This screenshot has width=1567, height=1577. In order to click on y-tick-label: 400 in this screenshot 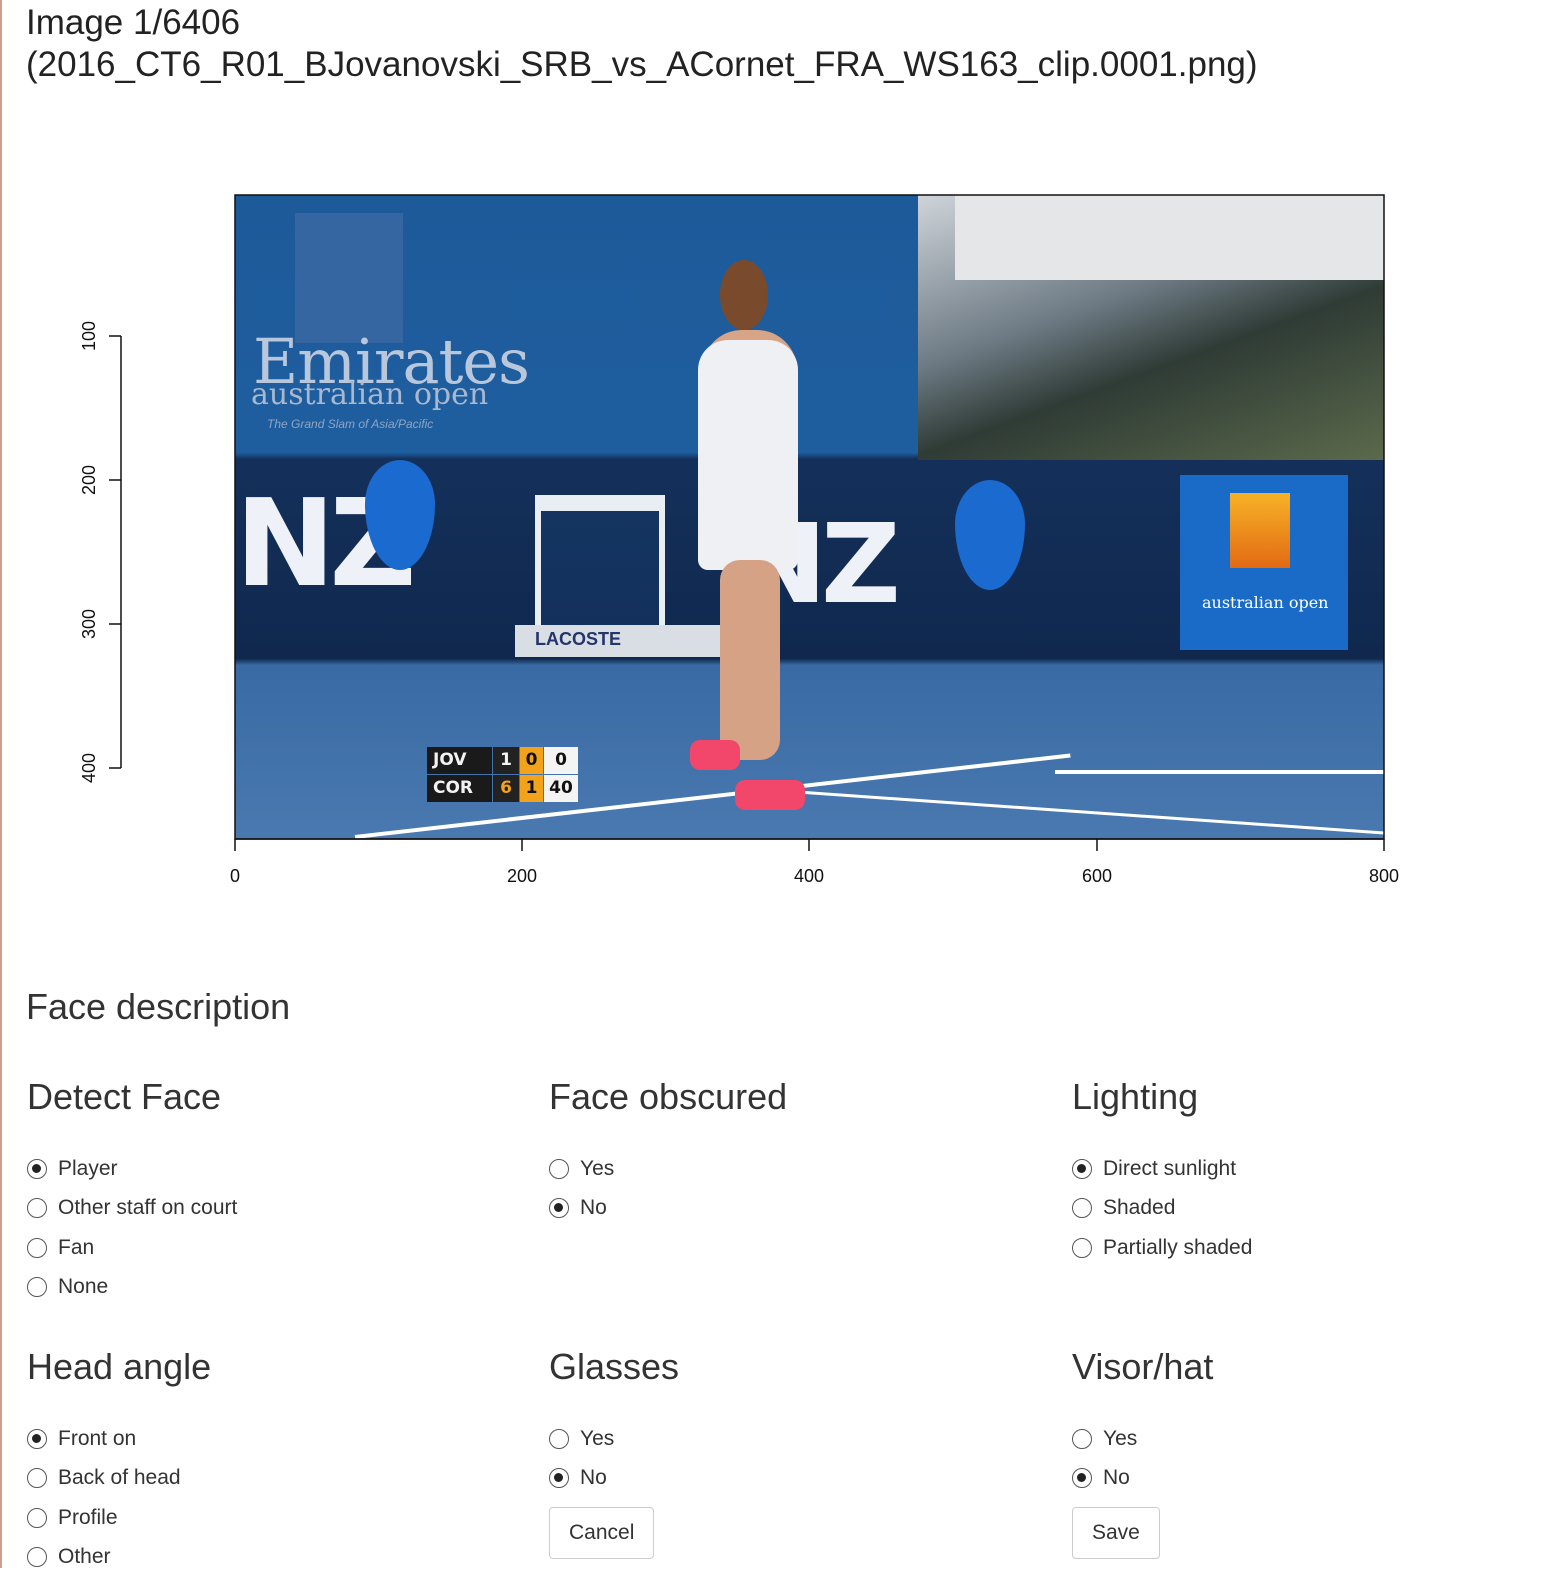, I will do `click(89, 768)`.